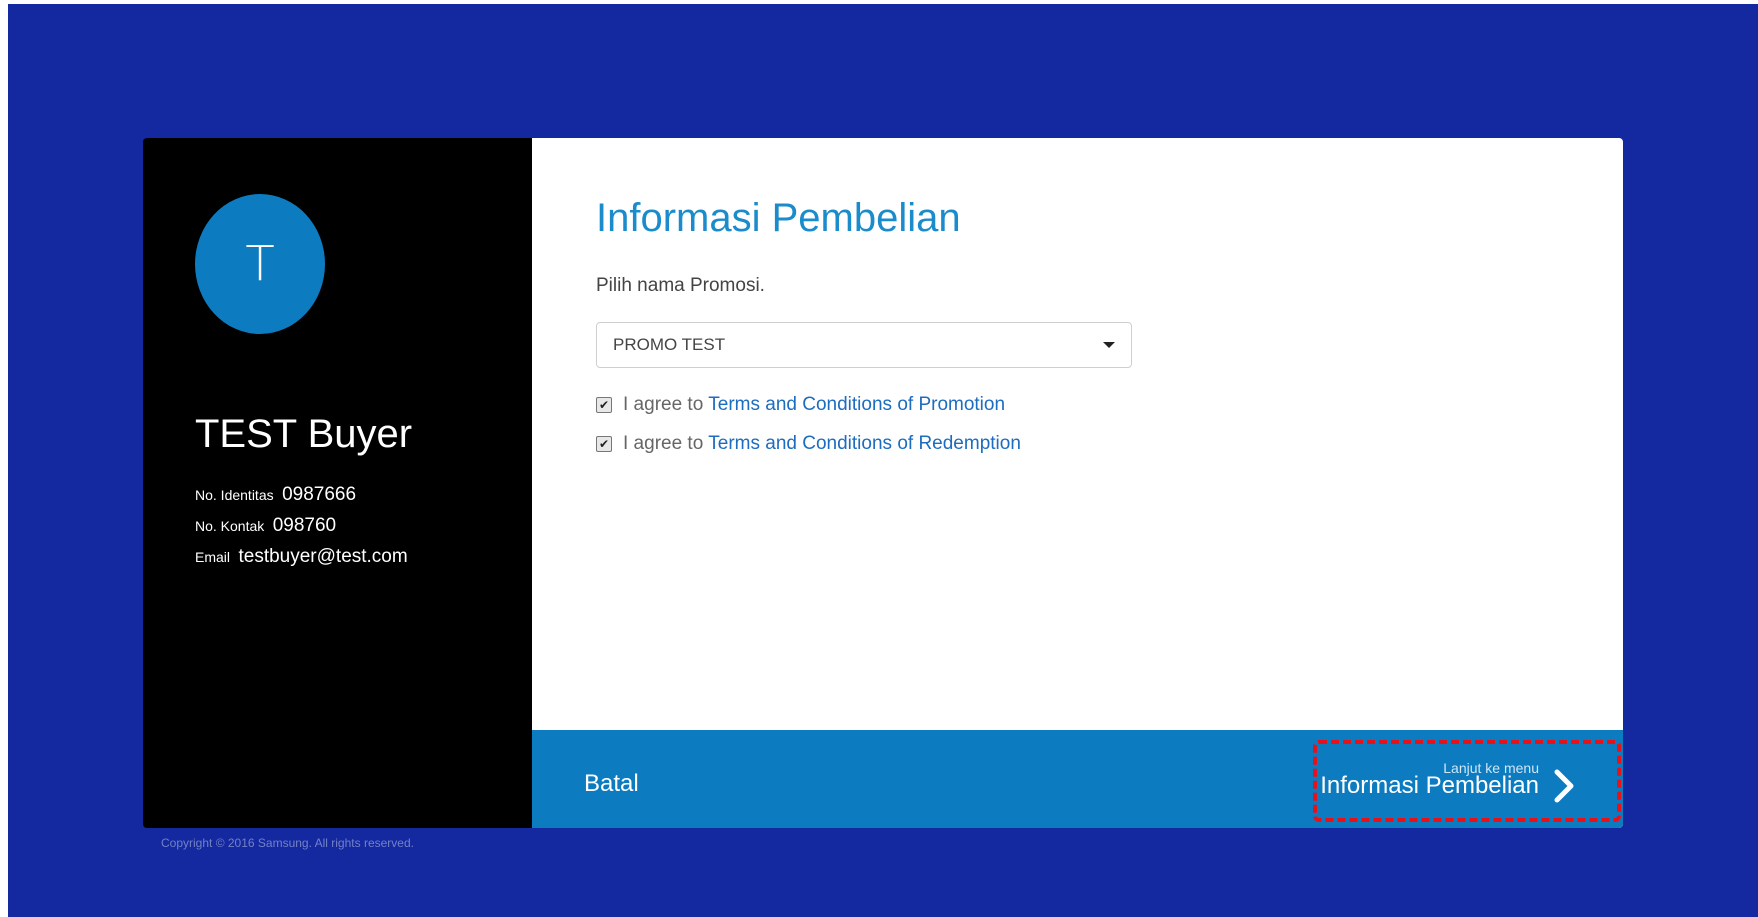  Describe the element at coordinates (230, 526) in the screenshot. I see `contact-label: No. Kontak` at that location.